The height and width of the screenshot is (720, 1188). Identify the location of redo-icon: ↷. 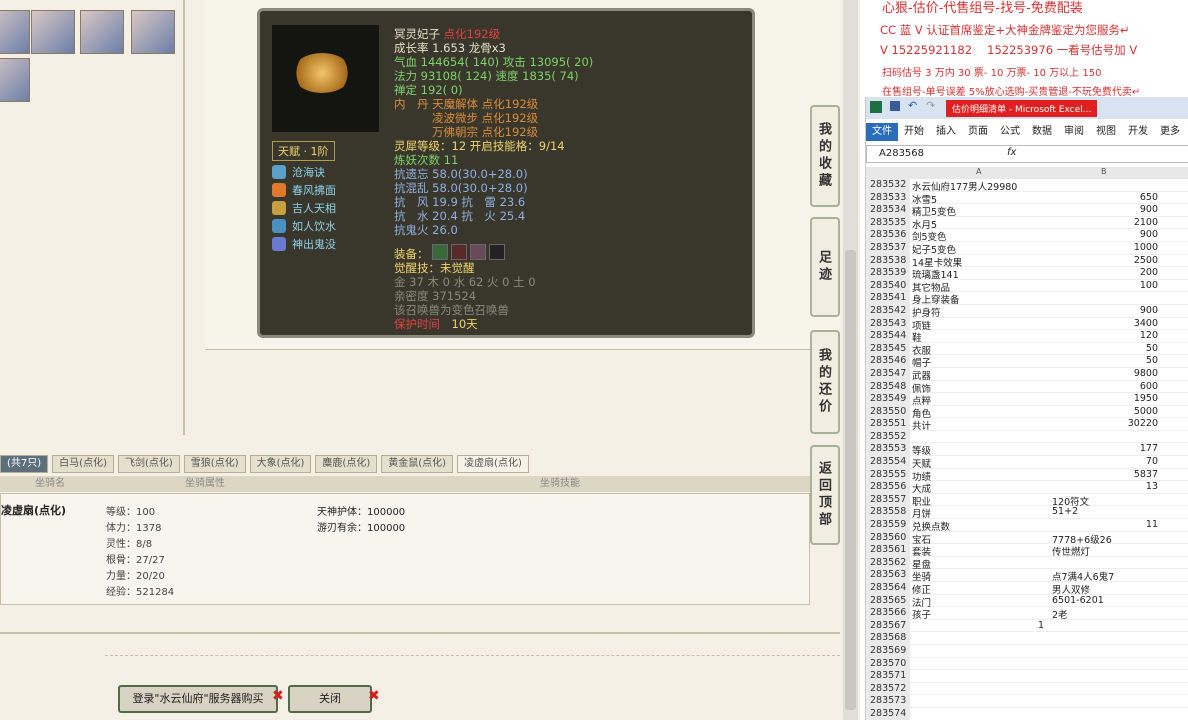
(930, 105).